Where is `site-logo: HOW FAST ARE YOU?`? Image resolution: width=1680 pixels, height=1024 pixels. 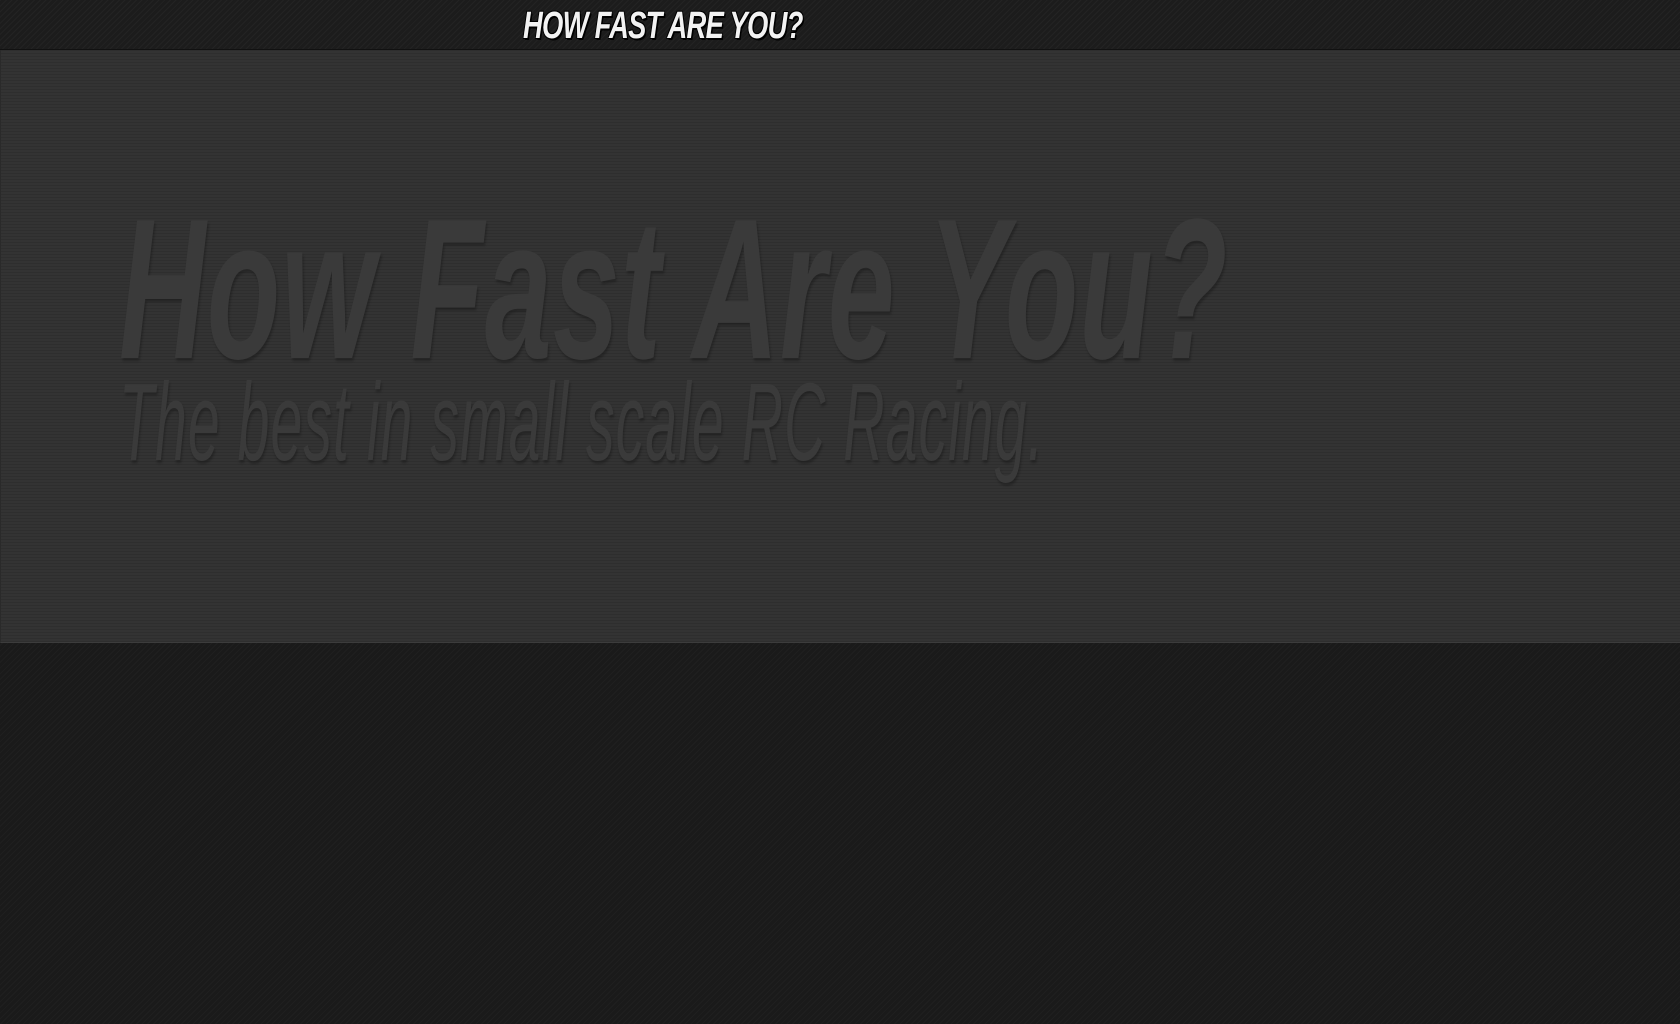
site-logo: HOW FAST ARE YOU? is located at coordinates (663, 26).